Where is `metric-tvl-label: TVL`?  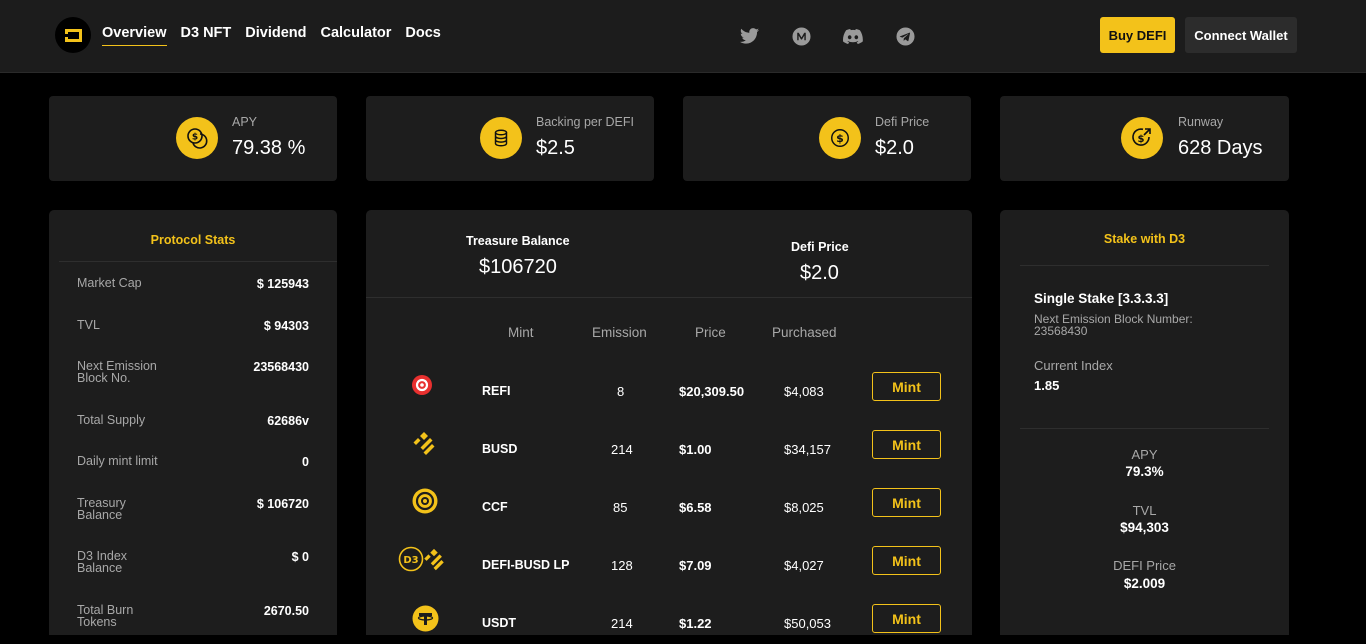 metric-tvl-label: TVL is located at coordinates (1144, 510).